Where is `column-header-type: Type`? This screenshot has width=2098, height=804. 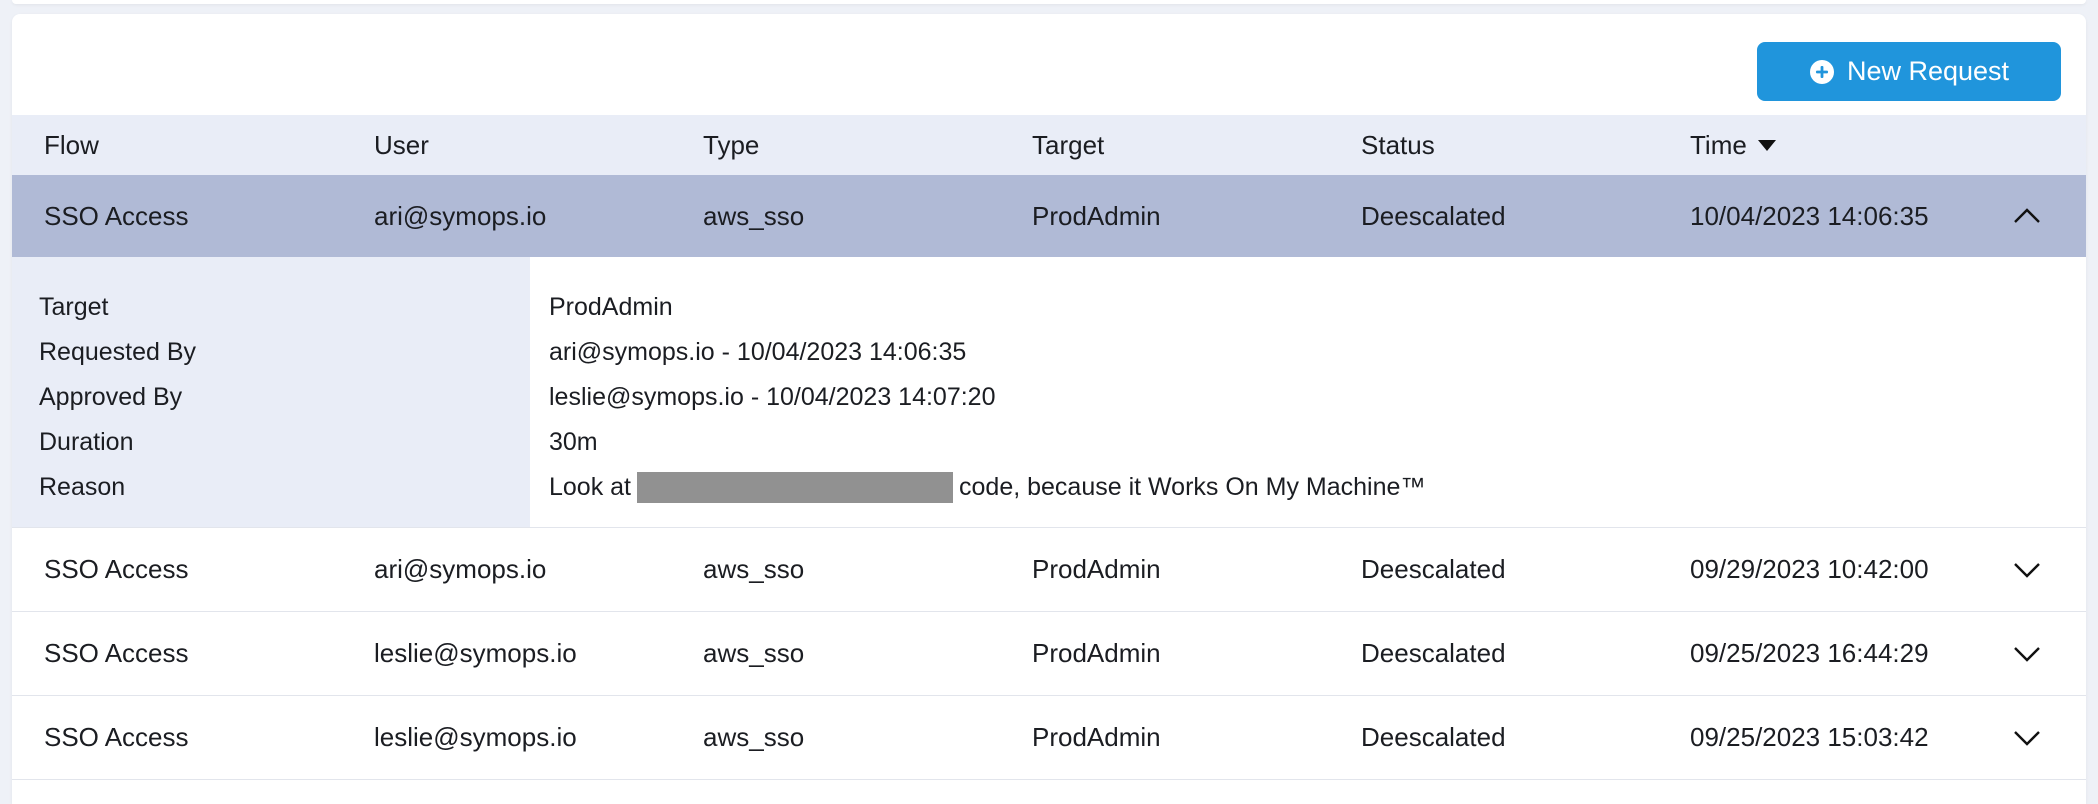 column-header-type: Type is located at coordinates (835, 145).